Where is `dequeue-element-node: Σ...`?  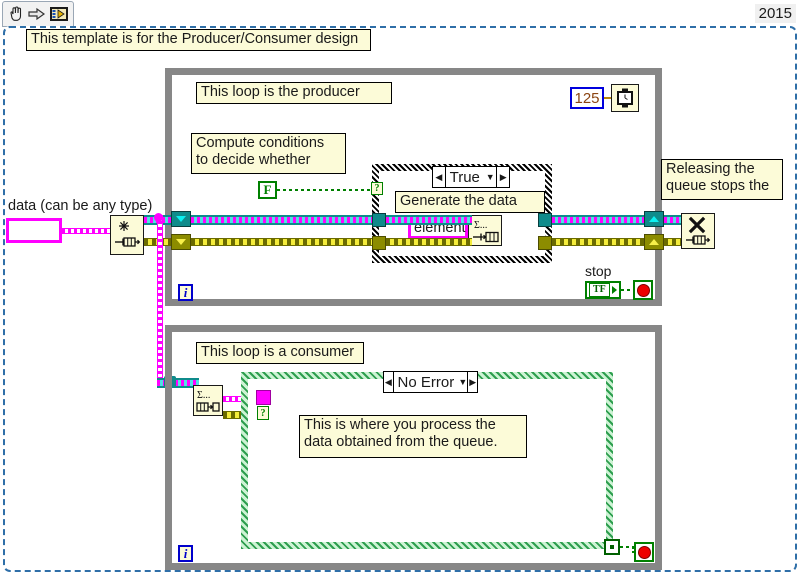
dequeue-element-node: Σ... is located at coordinates (208, 400).